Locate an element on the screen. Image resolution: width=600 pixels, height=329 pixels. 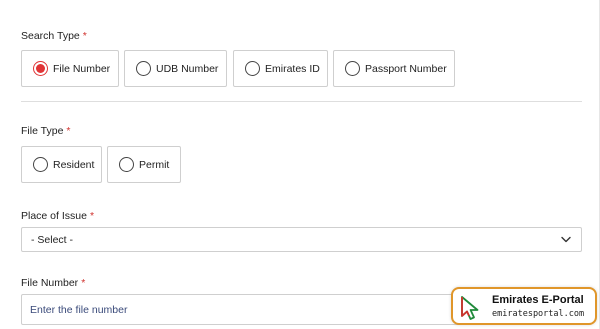
file-type-label-text: File Type is located at coordinates (42, 131).